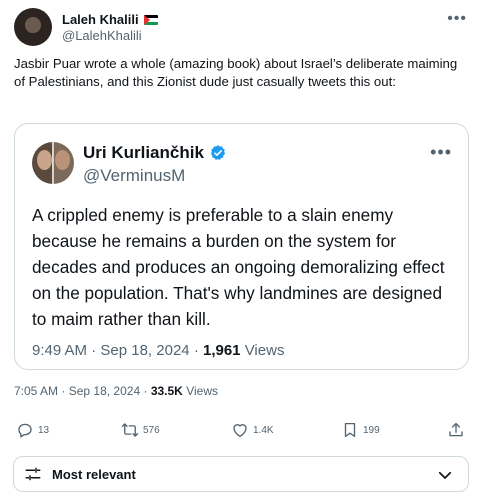  What do you see at coordinates (263, 430) in the screenshot?
I see `like-count: 1.4K` at bounding box center [263, 430].